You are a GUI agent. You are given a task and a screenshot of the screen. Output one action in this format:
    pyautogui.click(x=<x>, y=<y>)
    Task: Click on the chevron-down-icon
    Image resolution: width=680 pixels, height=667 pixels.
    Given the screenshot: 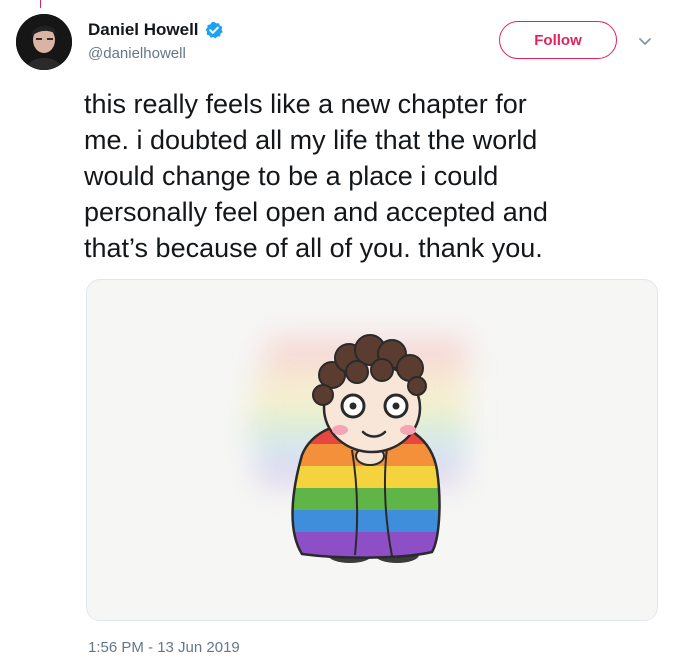 What is the action you would take?
    pyautogui.click(x=645, y=39)
    